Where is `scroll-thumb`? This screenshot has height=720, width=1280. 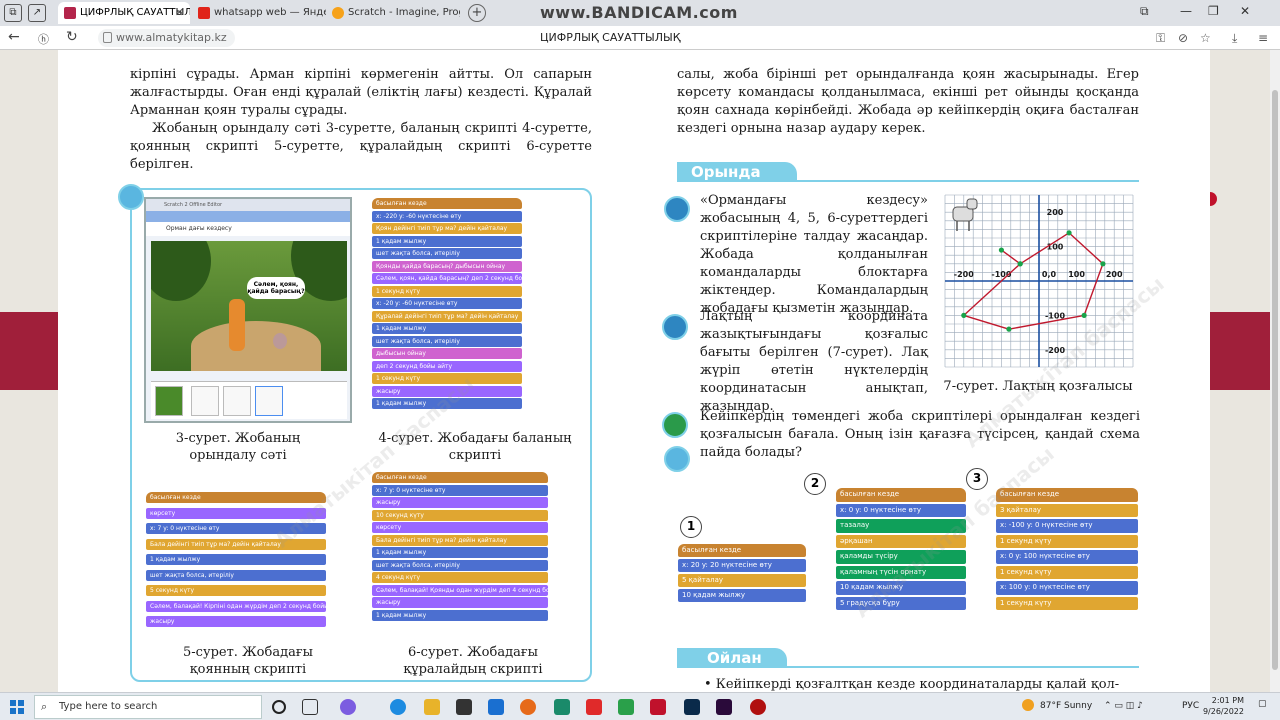 scroll-thumb is located at coordinates (1275, 380).